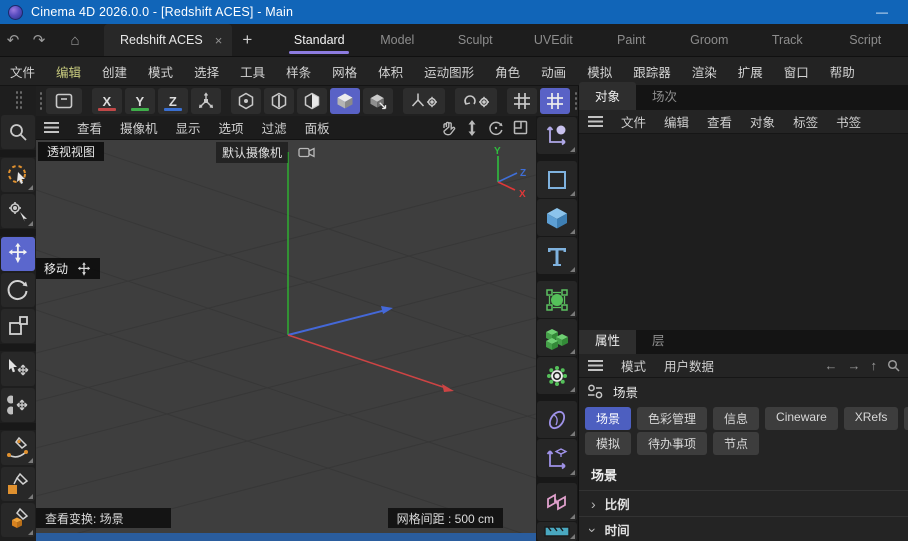 The height and width of the screenshot is (541, 908). Describe the element at coordinates (557, 502) in the screenshot. I see `xpresso-node-icon` at that location.